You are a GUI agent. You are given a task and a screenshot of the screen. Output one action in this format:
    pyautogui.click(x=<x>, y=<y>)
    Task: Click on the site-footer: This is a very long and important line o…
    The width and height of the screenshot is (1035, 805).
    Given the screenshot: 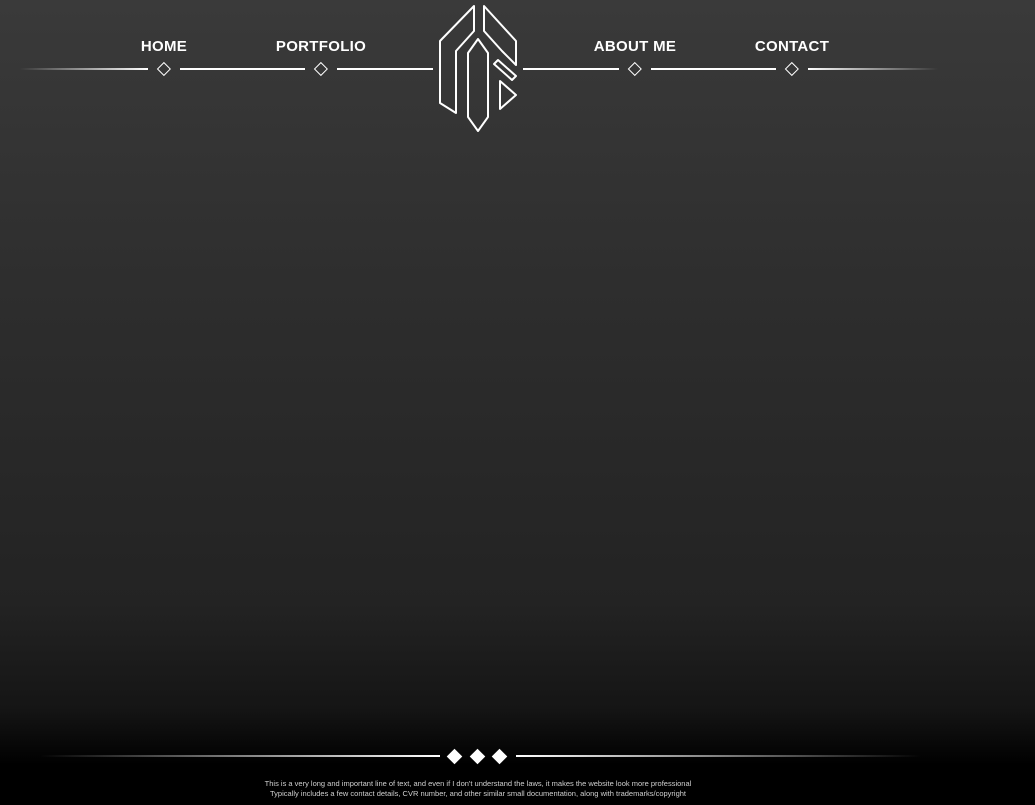 What is the action you would take?
    pyautogui.click(x=517, y=770)
    